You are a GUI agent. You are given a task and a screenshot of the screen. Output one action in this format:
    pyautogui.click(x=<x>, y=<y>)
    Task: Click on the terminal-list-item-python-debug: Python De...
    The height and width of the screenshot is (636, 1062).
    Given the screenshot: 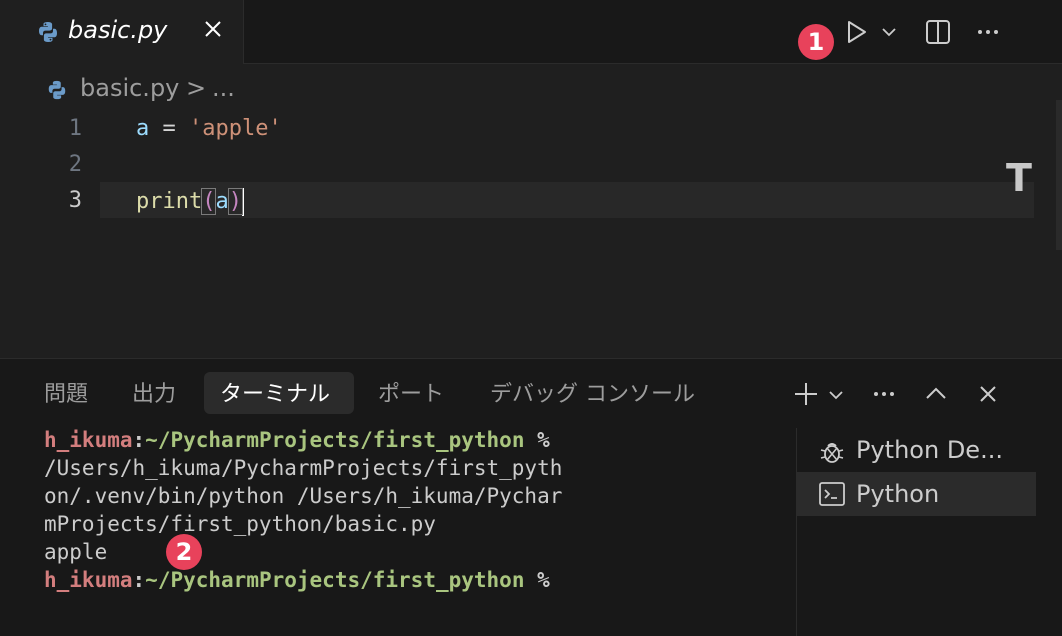 What is the action you would take?
    pyautogui.click(x=916, y=452)
    